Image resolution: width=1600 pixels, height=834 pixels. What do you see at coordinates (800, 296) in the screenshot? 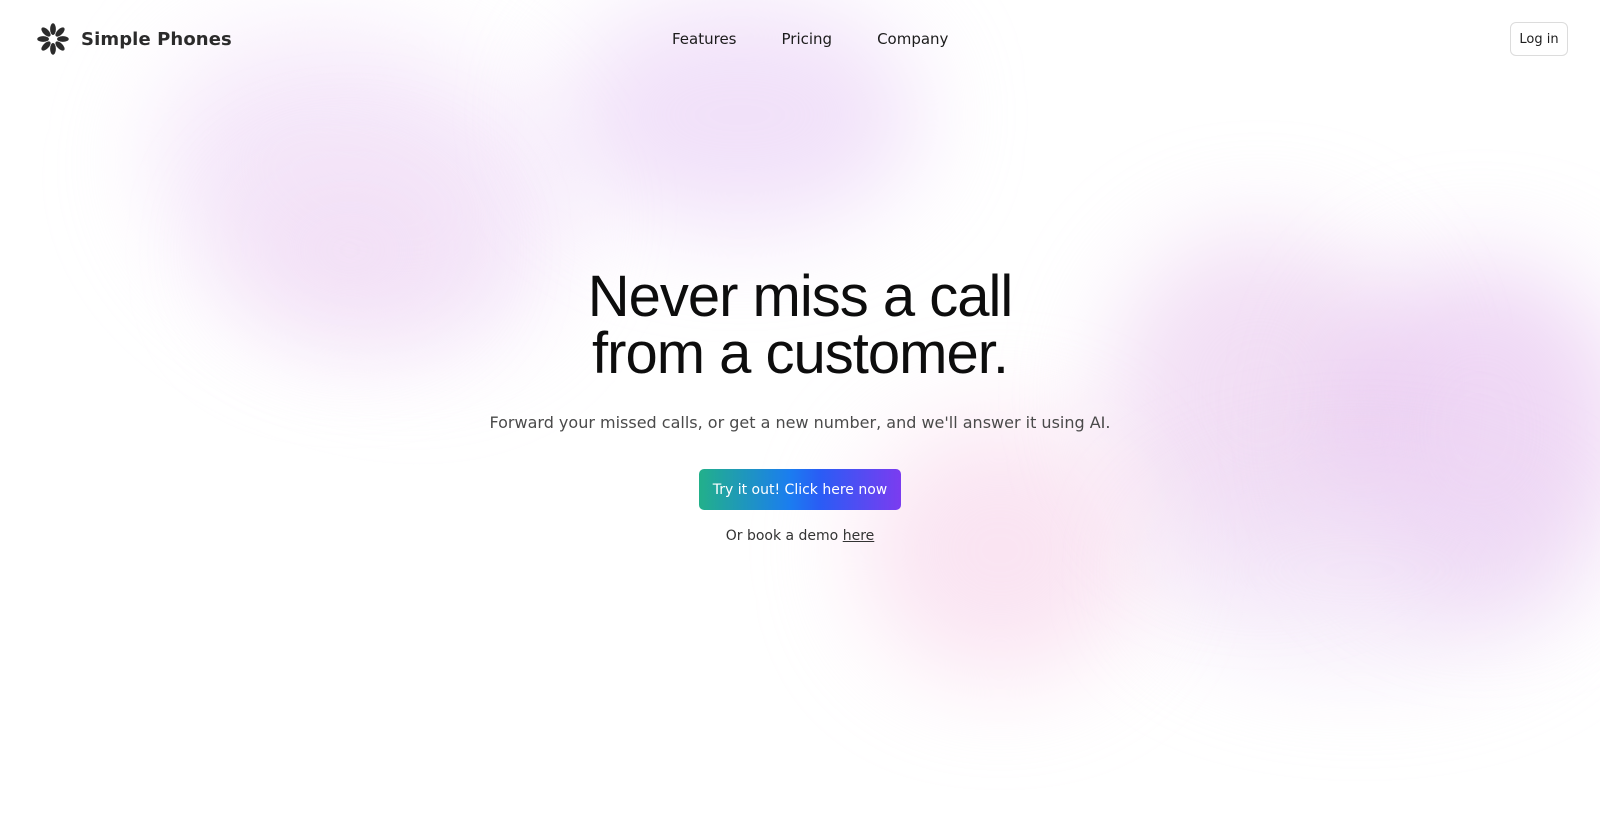
I see `hero-title-line-1: Never miss a call` at bounding box center [800, 296].